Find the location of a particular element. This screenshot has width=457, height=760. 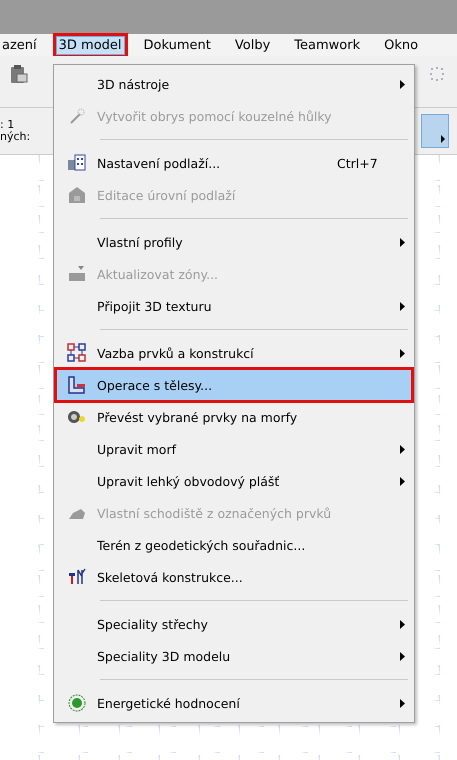

linked-squares-icon is located at coordinates (77, 353).